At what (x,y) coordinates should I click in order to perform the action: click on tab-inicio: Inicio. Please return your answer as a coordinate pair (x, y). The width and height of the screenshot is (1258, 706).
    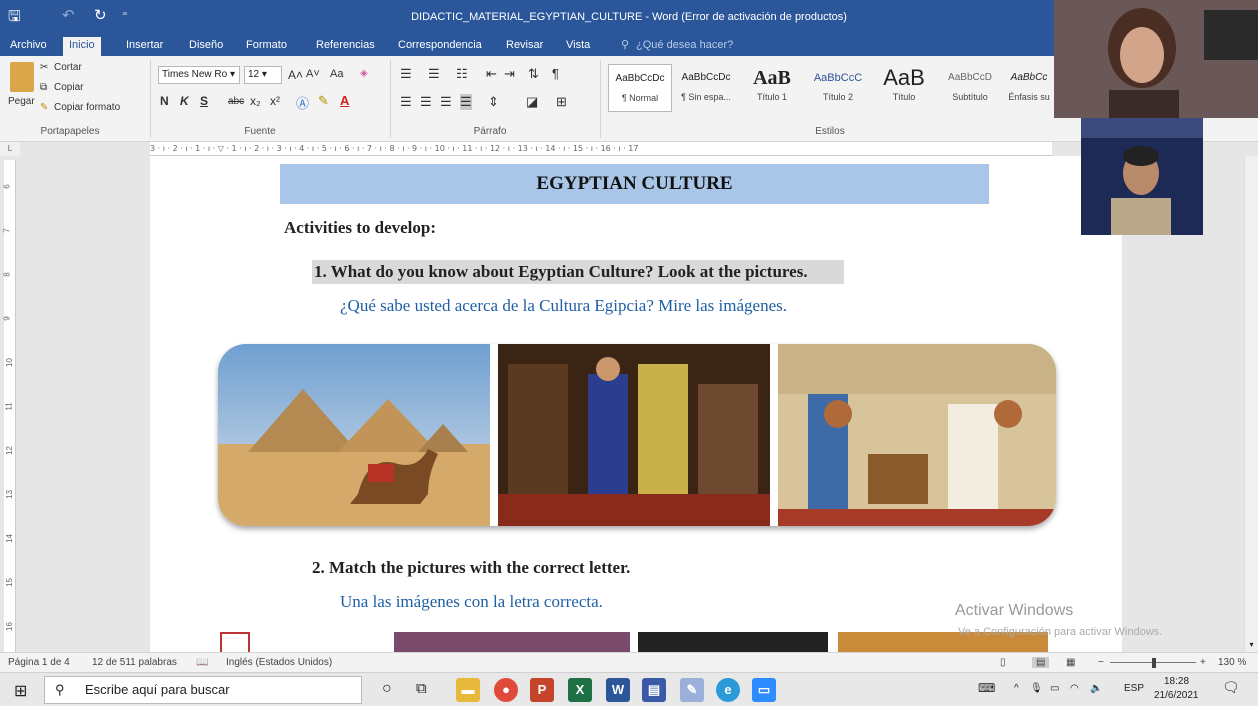
    Looking at the image, I should click on (82, 46).